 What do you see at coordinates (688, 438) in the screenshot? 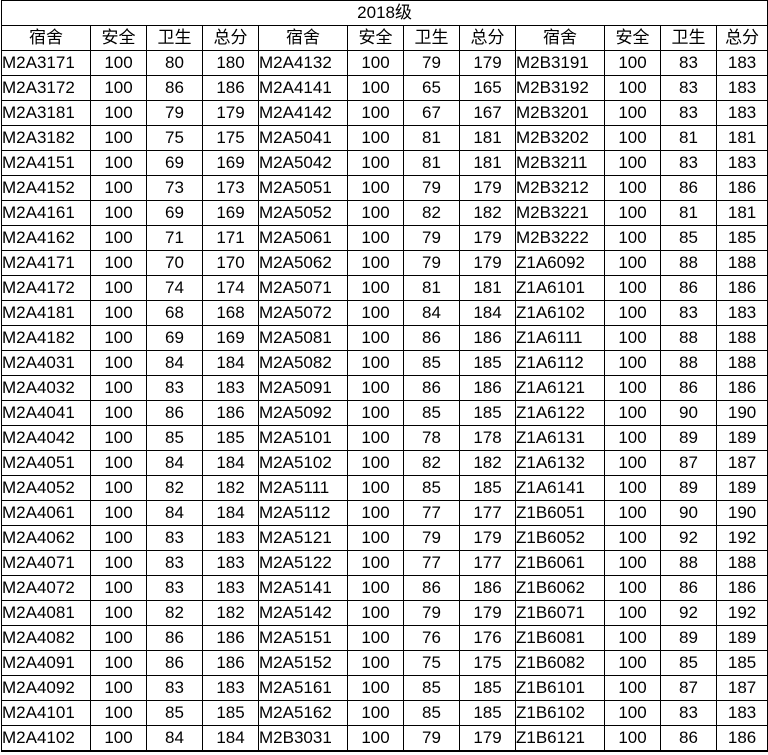
I see `hygiene-cell: 89` at bounding box center [688, 438].